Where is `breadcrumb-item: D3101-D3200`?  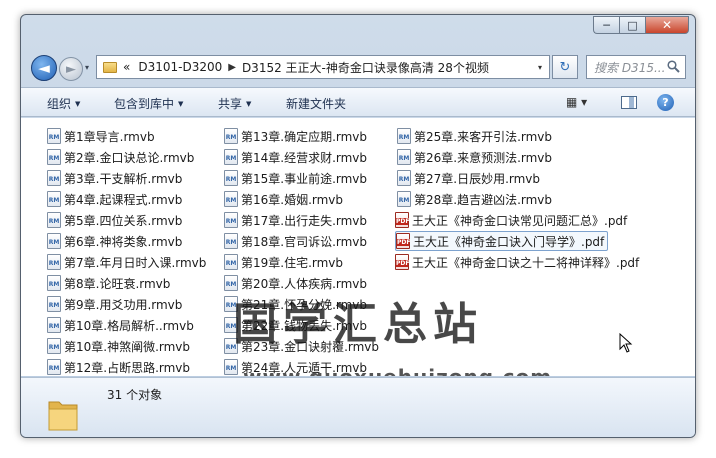 breadcrumb-item: D3101-D3200 is located at coordinates (180, 67).